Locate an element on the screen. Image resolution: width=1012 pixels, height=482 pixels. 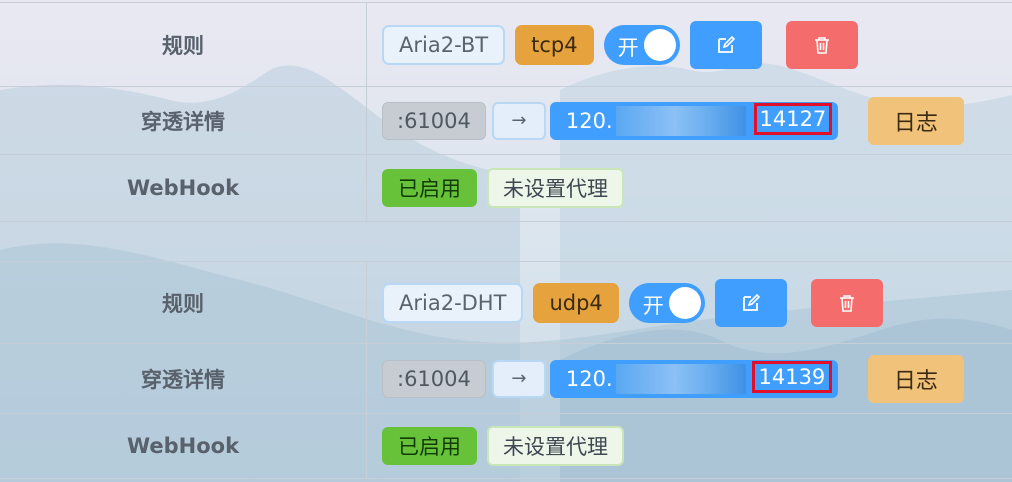
detail-row: 穿透详情 :61004 → 120. 14139 日志 is located at coordinates (506, 379).